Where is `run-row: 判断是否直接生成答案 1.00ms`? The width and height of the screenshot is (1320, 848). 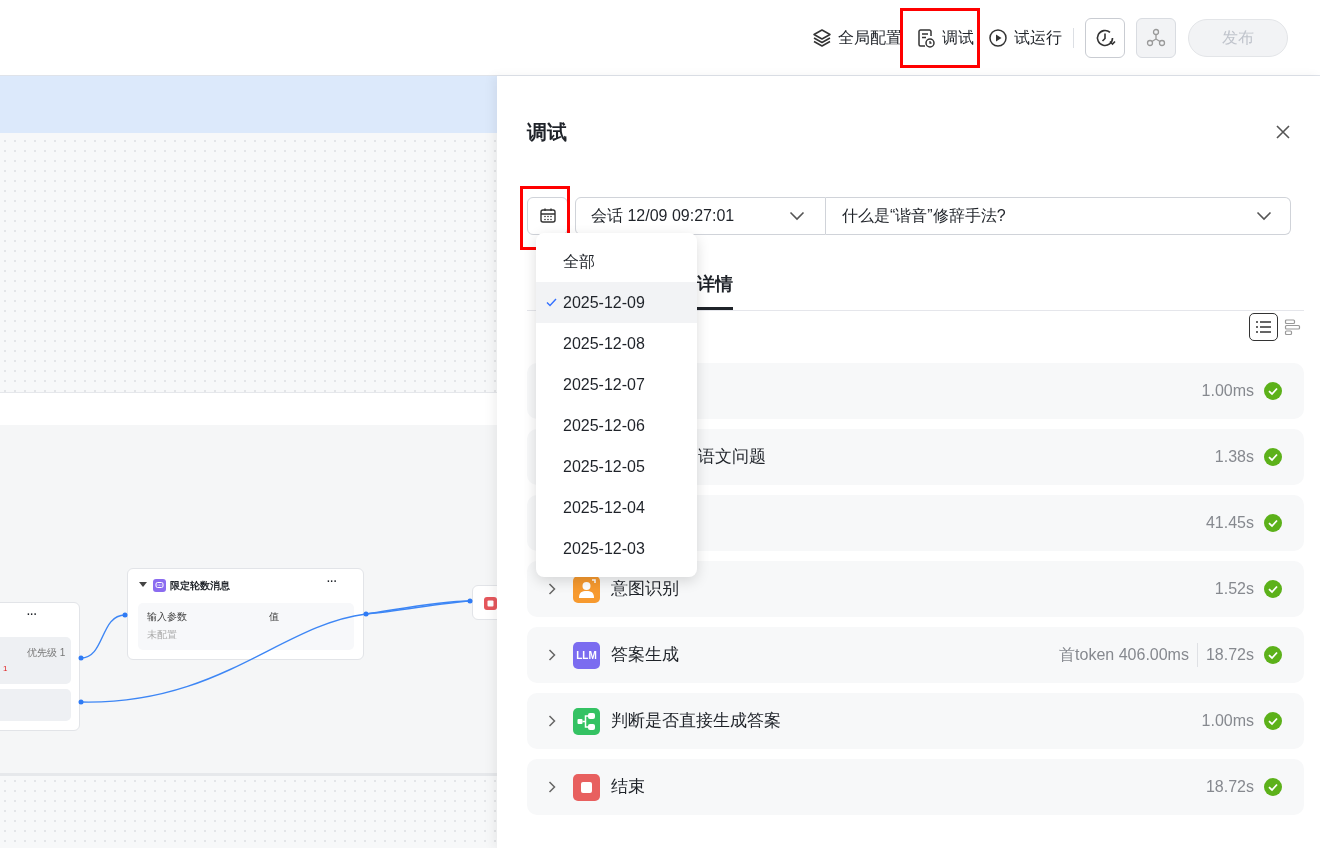 run-row: 判断是否直接生成答案 1.00ms is located at coordinates (915, 721).